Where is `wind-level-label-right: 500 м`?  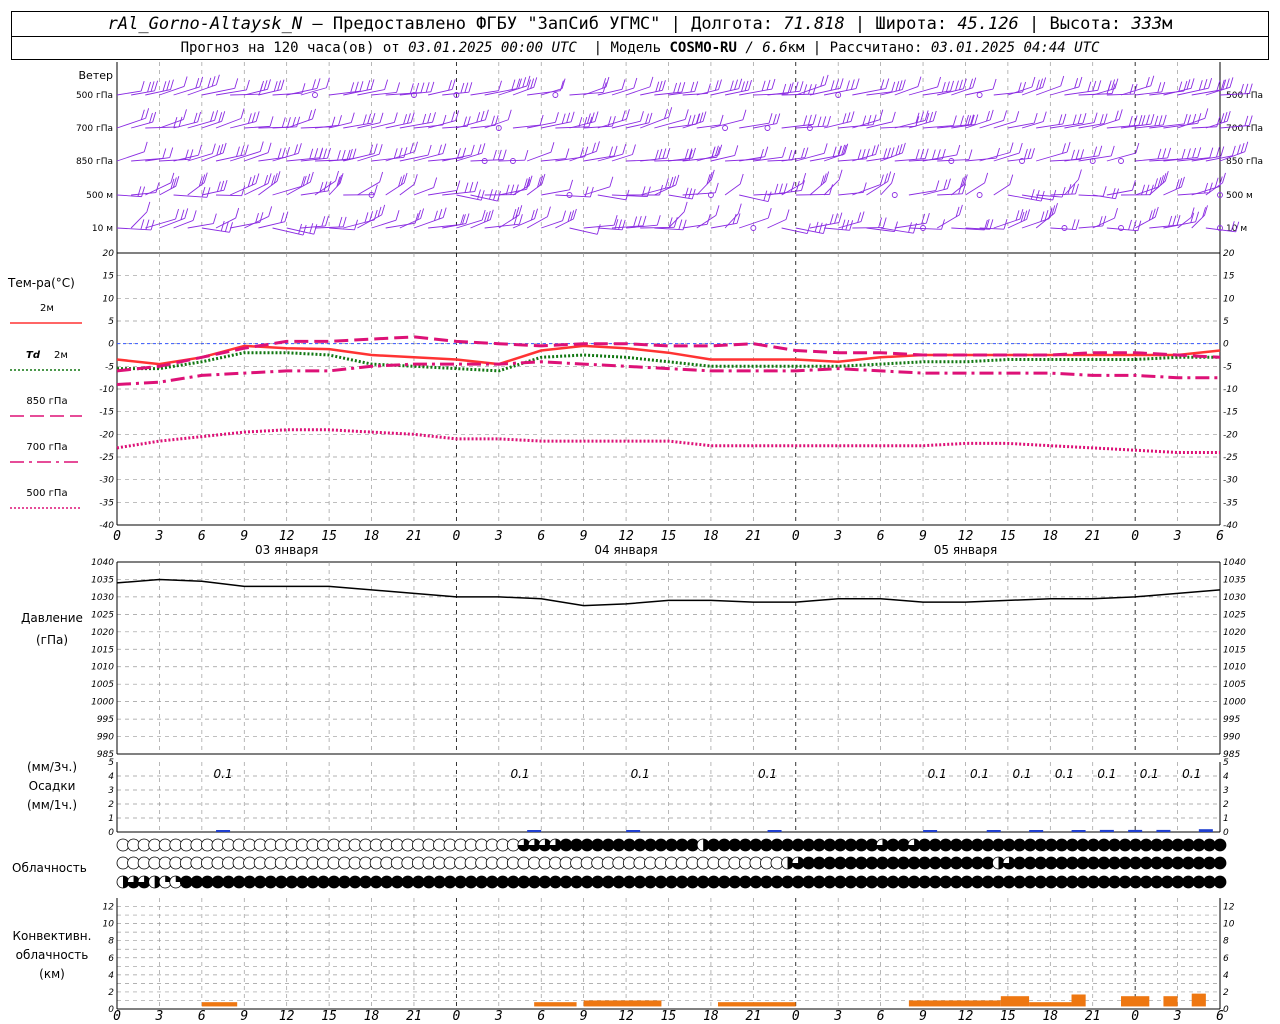 wind-level-label-right: 500 м is located at coordinates (1239, 196).